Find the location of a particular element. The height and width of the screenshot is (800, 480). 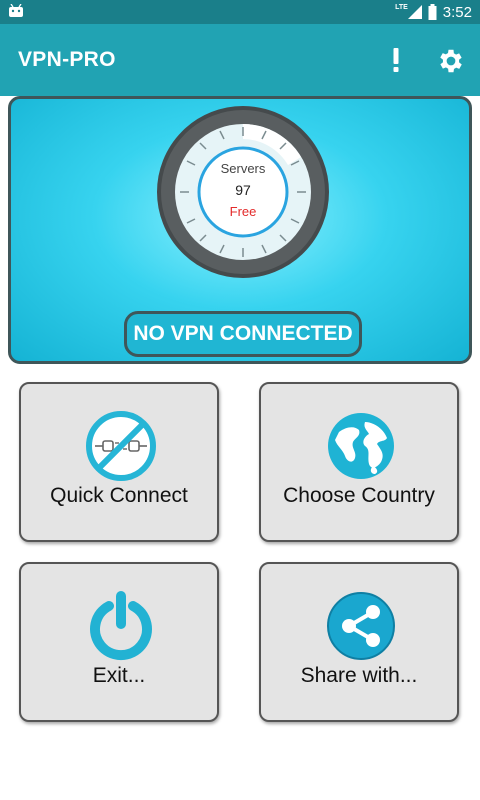

signal-icon is located at coordinates (414, 12).